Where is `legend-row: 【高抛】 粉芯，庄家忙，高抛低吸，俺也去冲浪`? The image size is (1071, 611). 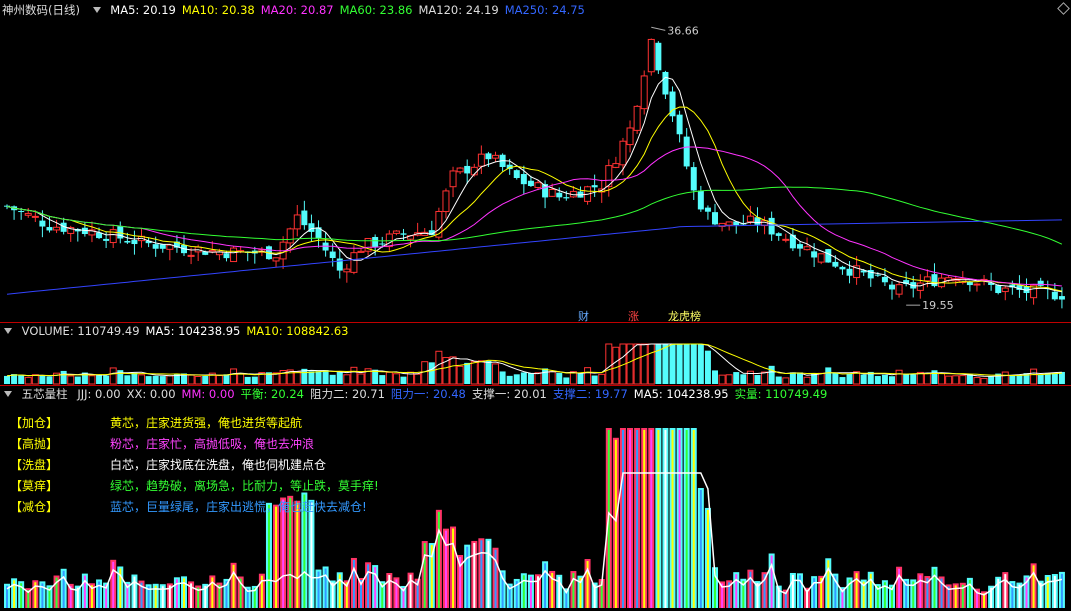 legend-row: 【高抛】 粉芯，庄家忙，高抛低吸，俺也去冲浪 is located at coordinates (162, 444).